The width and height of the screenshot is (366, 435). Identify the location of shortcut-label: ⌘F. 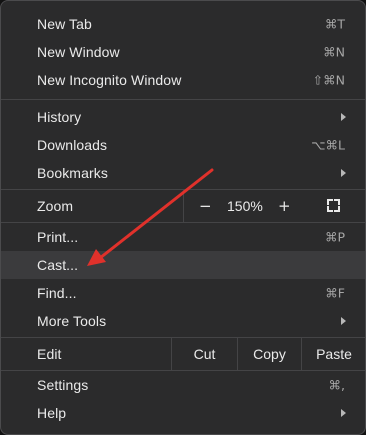
(335, 293).